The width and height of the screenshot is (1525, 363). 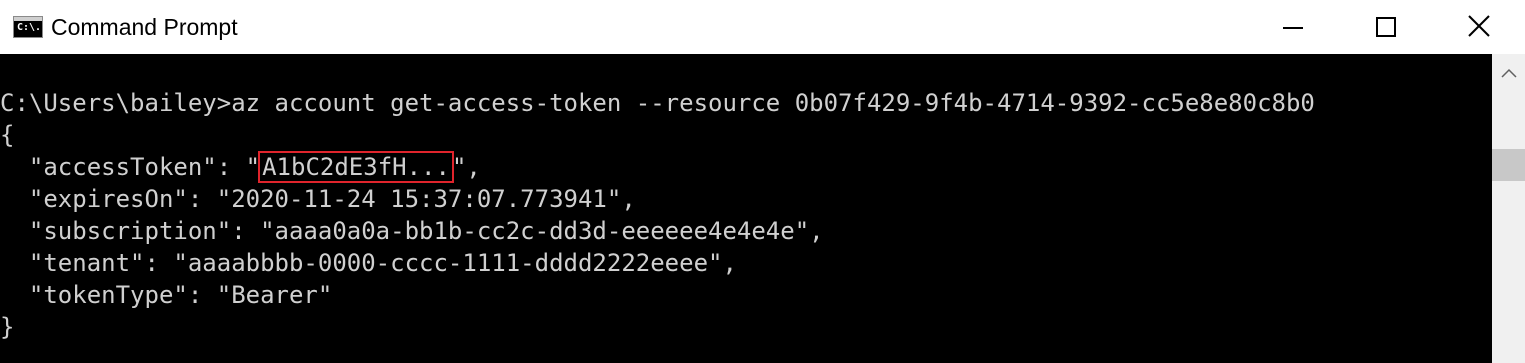 I want to click on access-token-line: "accessToken": "A1bC2dE3fH...",, so click(x=240, y=167).